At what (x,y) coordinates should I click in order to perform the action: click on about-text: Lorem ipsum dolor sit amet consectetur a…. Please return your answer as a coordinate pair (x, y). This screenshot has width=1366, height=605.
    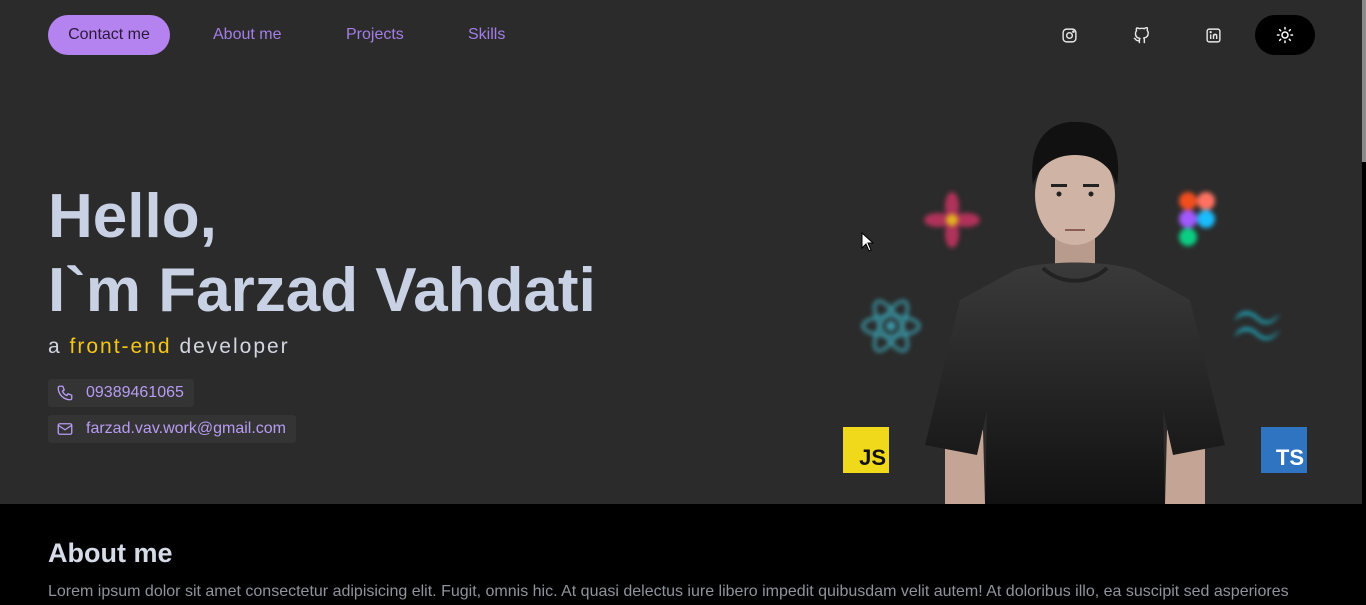
    Looking at the image, I should click on (668, 591).